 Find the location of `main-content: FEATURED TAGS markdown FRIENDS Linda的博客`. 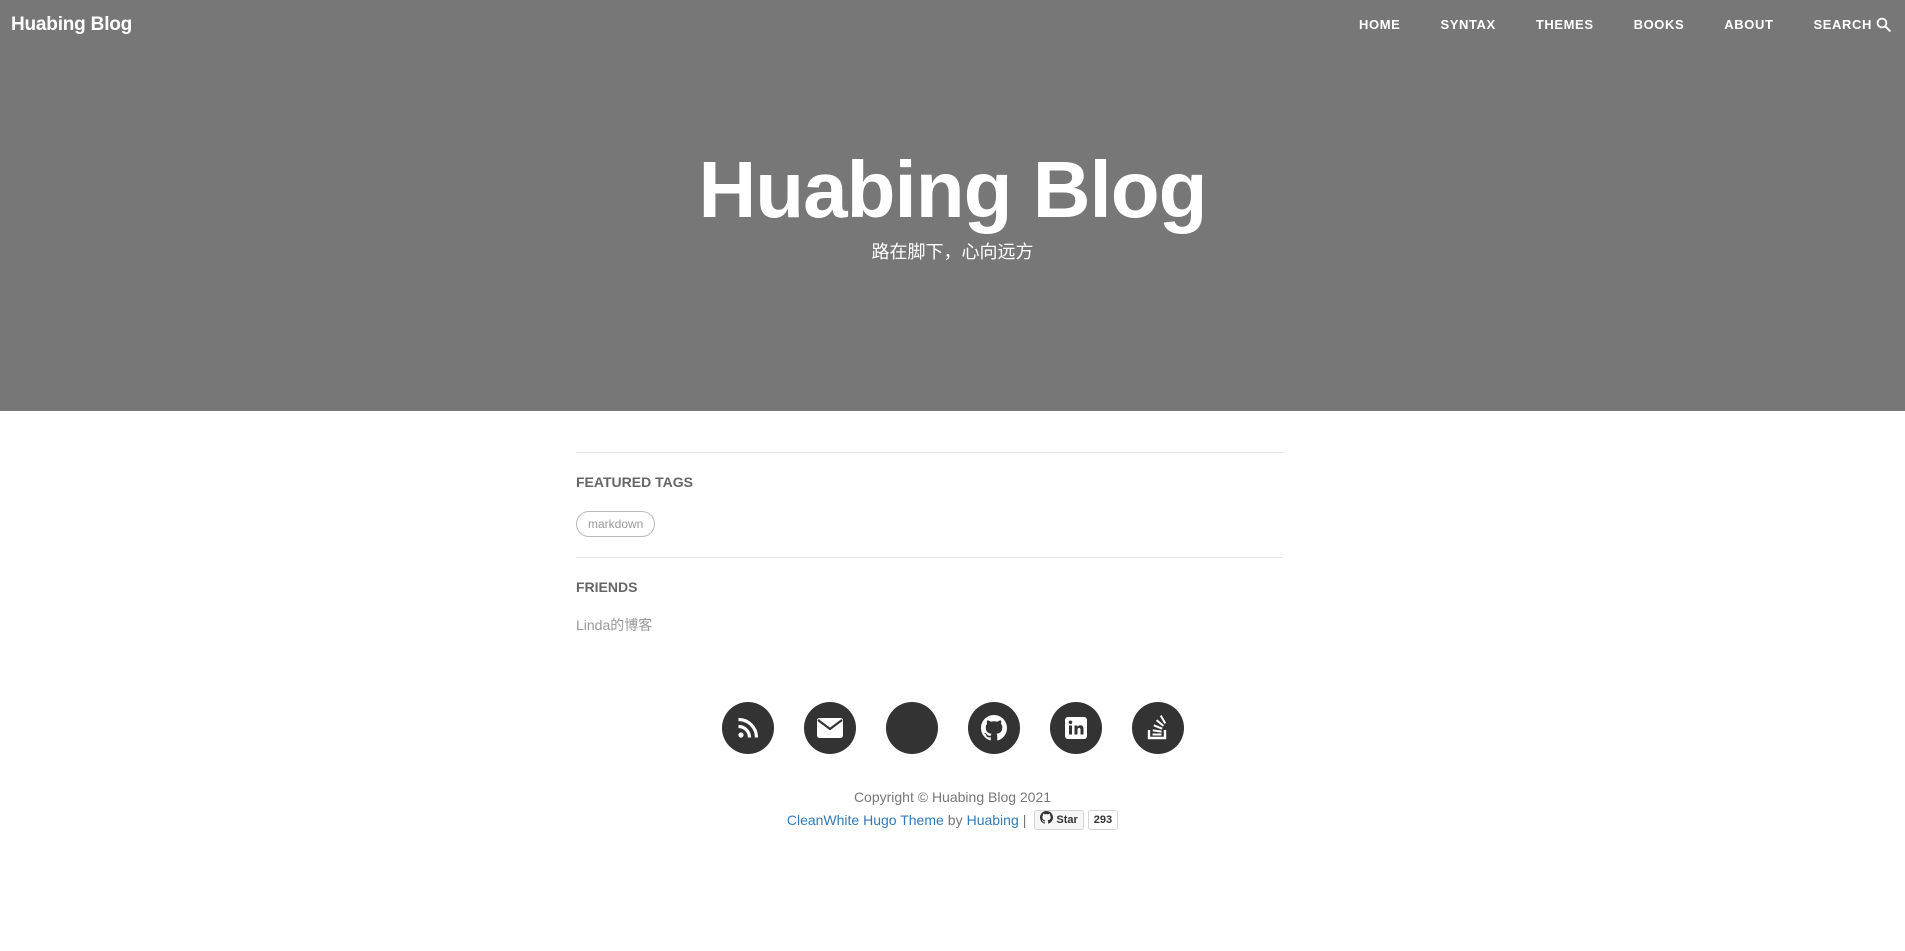

main-content: FEATURED TAGS markdown FRIENDS Linda的博客 is located at coordinates (929, 543).